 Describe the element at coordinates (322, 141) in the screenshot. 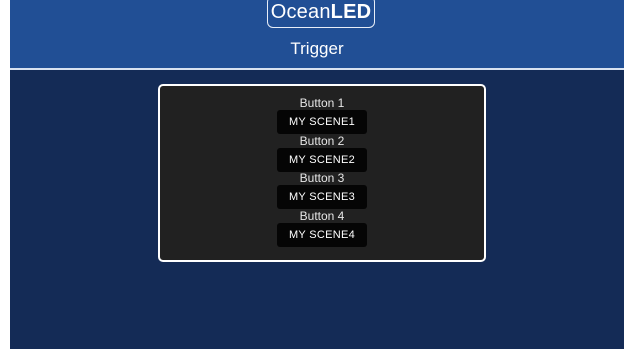

I see `trigger-label-2: Button 2` at that location.